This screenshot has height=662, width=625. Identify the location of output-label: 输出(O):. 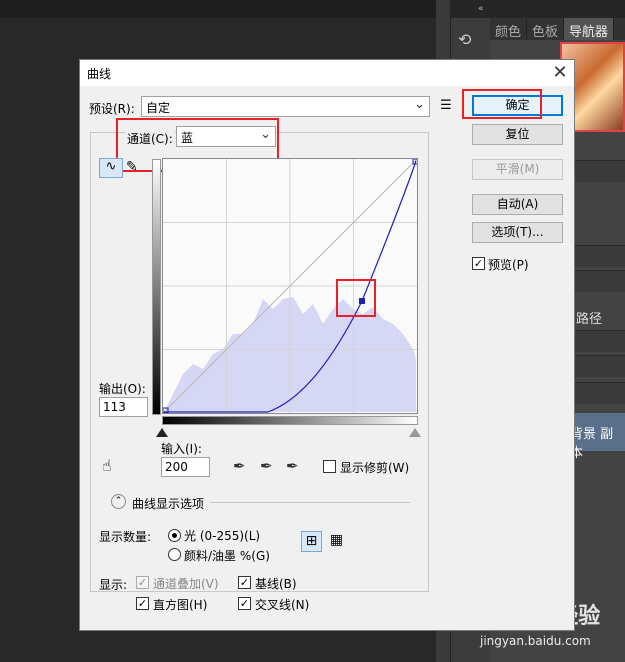
(122, 389).